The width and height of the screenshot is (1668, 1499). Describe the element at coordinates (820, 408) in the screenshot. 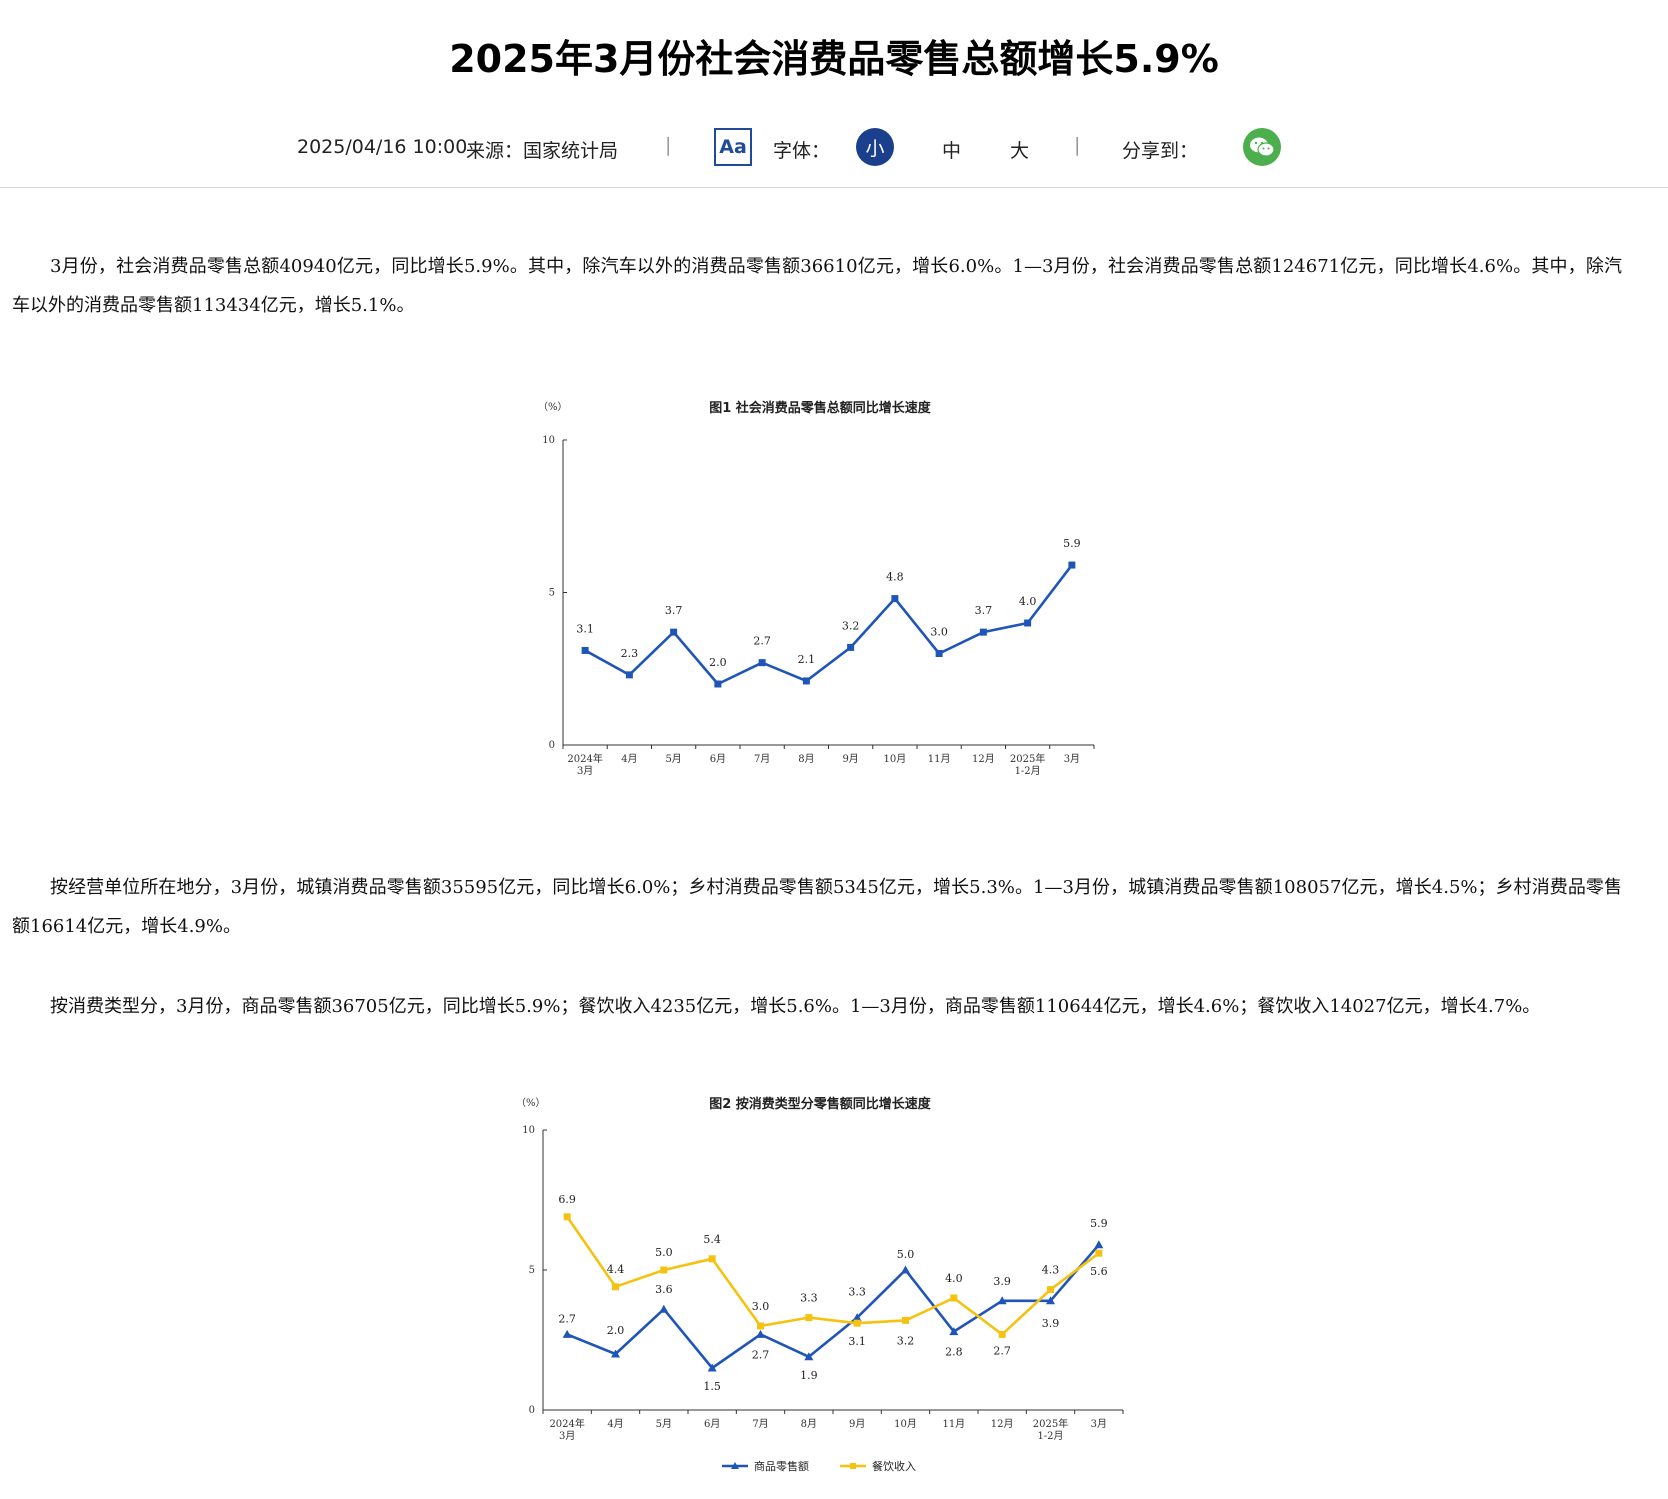

I see `chart-title: 图1 社会消费品零售总额同比增长速度` at that location.